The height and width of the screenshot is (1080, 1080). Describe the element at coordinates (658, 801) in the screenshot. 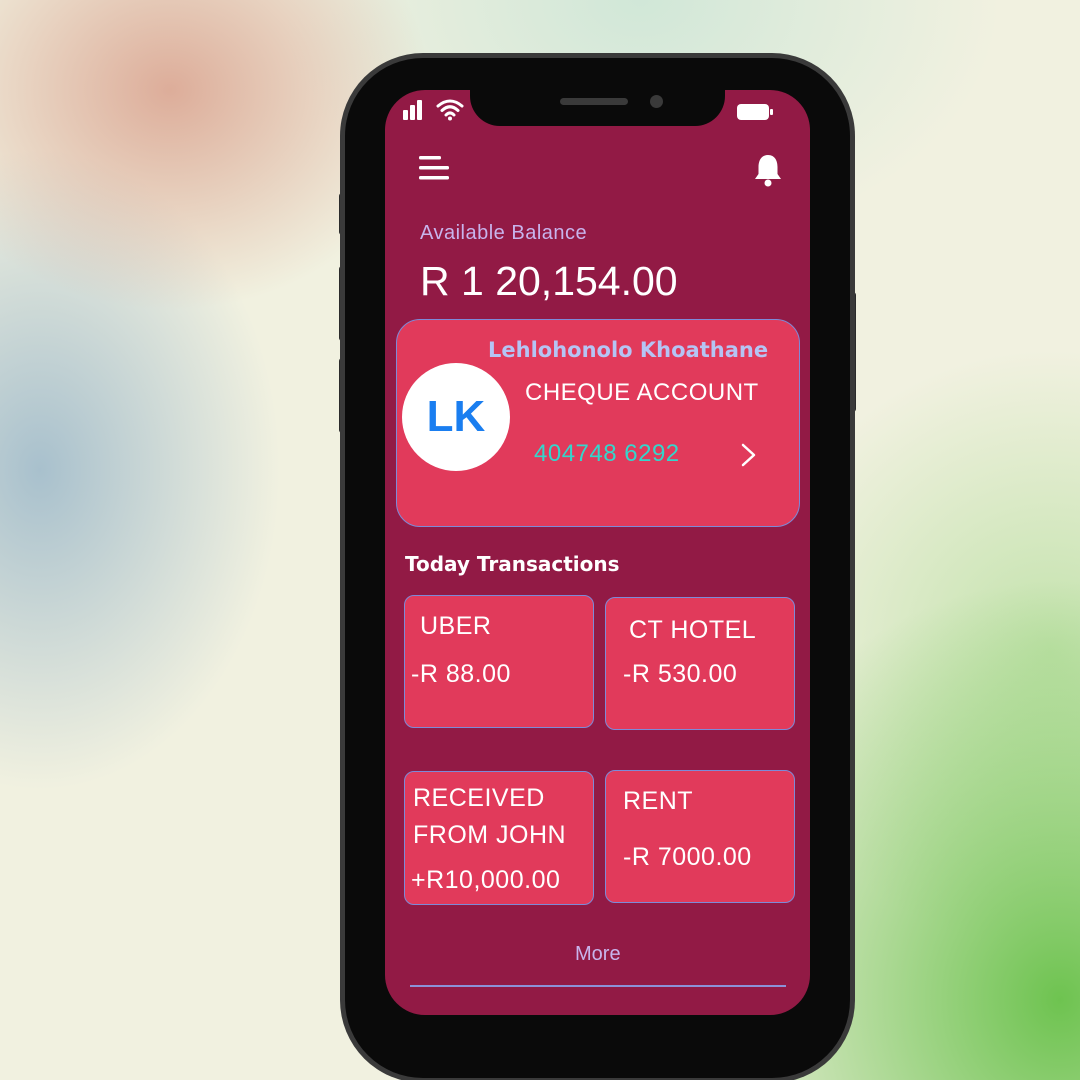

I see `transaction-name: RENT` at that location.